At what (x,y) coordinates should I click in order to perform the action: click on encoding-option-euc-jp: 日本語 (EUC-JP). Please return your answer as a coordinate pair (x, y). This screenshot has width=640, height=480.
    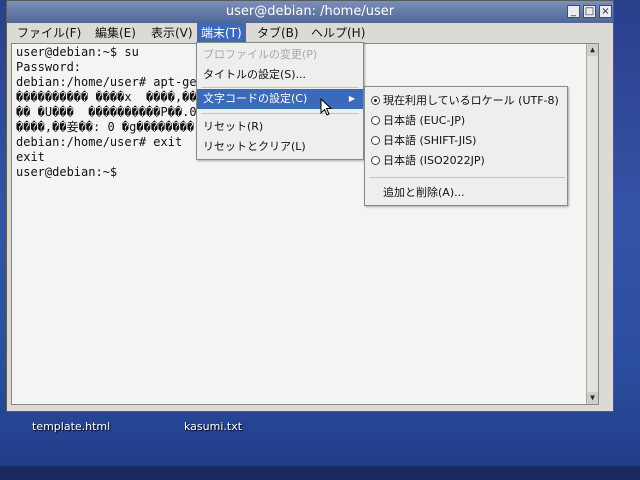
    Looking at the image, I should click on (466, 121).